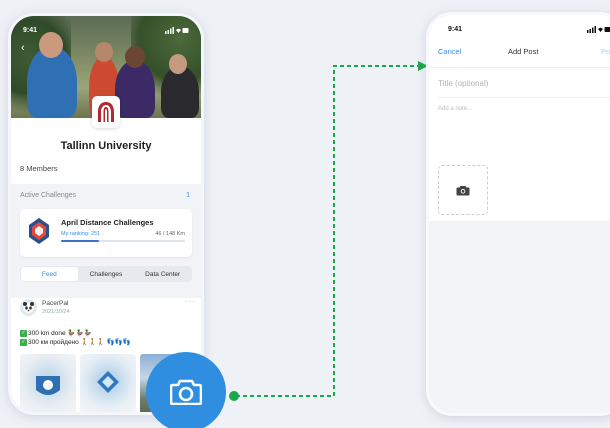  What do you see at coordinates (449, 51) in the screenshot?
I see `cancel-button: Cancel` at bounding box center [449, 51].